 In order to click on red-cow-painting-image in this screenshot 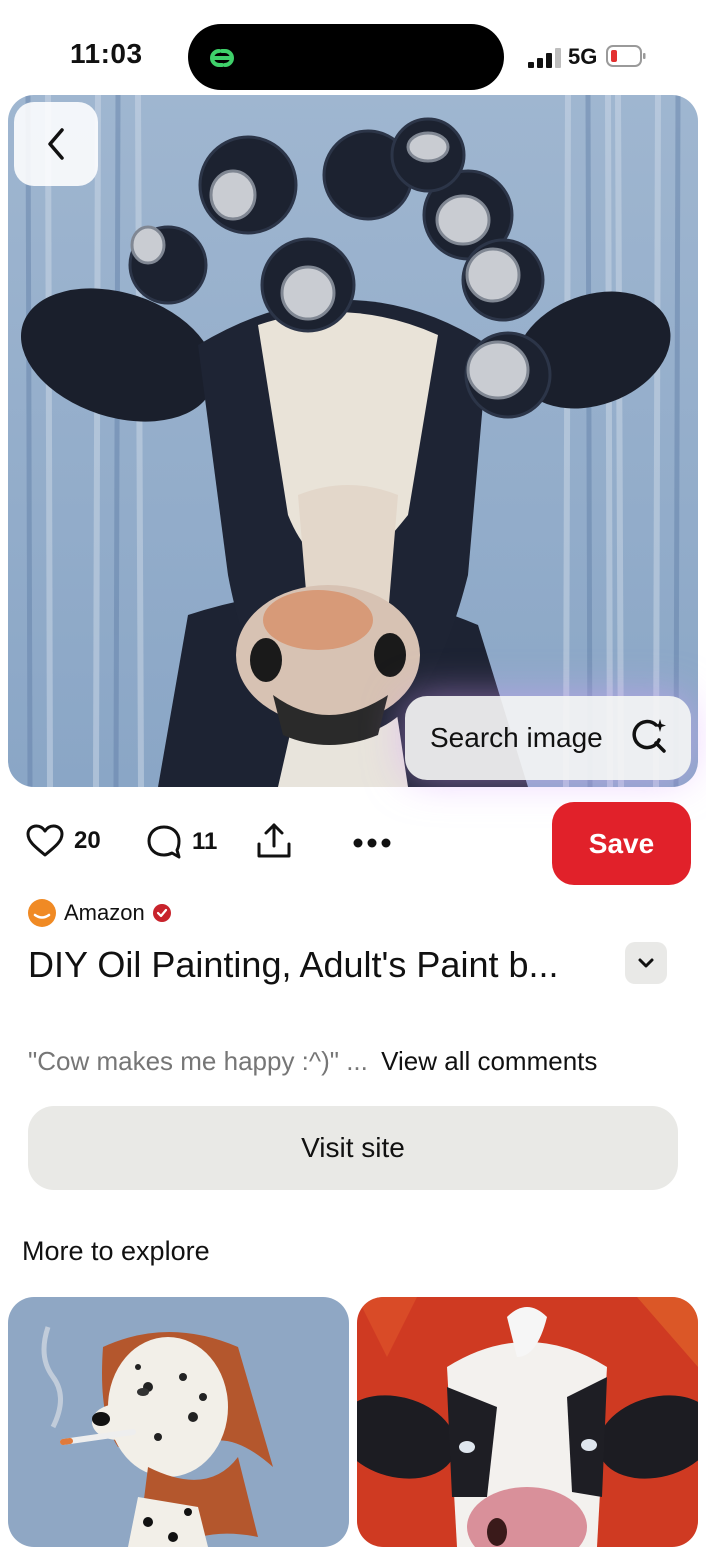, I will do `click(527, 1422)`.